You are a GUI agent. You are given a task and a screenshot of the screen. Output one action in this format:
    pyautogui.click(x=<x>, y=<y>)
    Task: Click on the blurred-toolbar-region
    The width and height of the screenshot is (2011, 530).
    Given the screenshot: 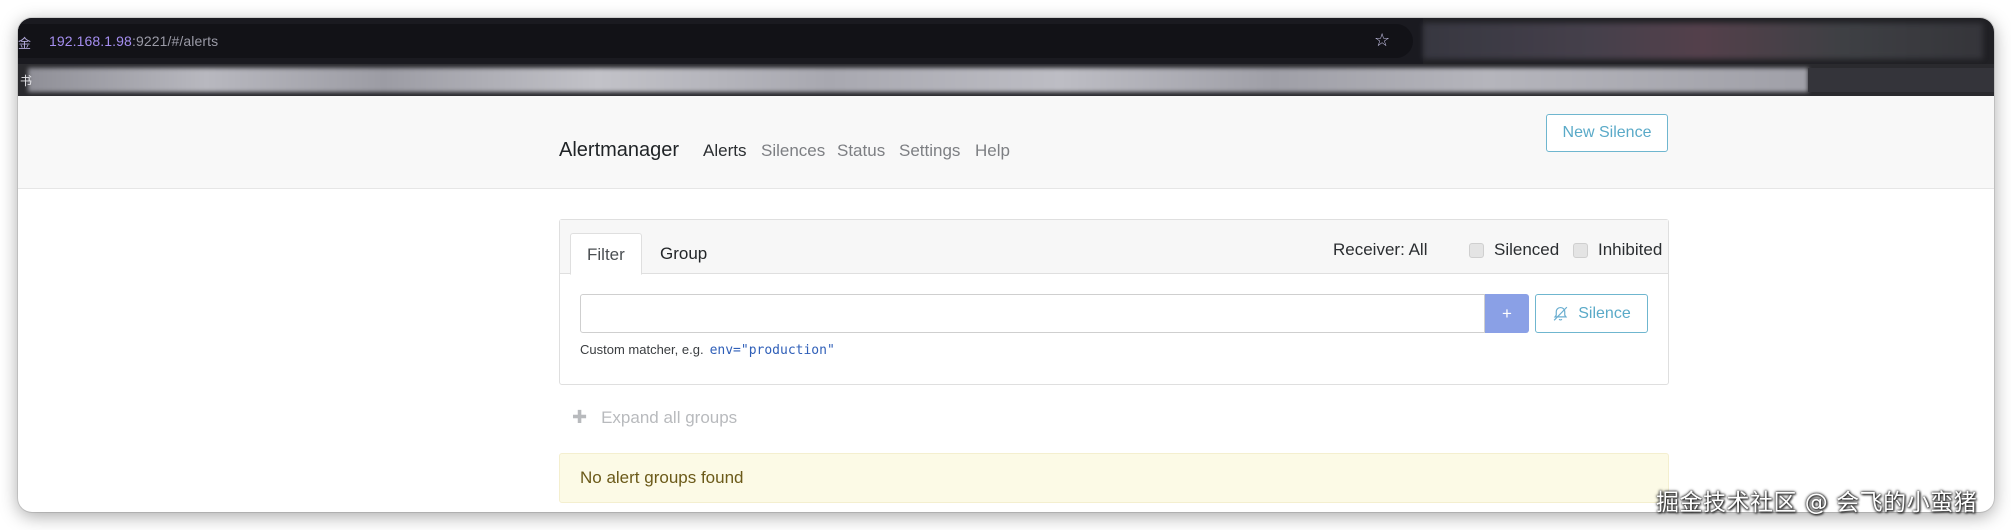 What is the action you would take?
    pyautogui.click(x=1703, y=41)
    